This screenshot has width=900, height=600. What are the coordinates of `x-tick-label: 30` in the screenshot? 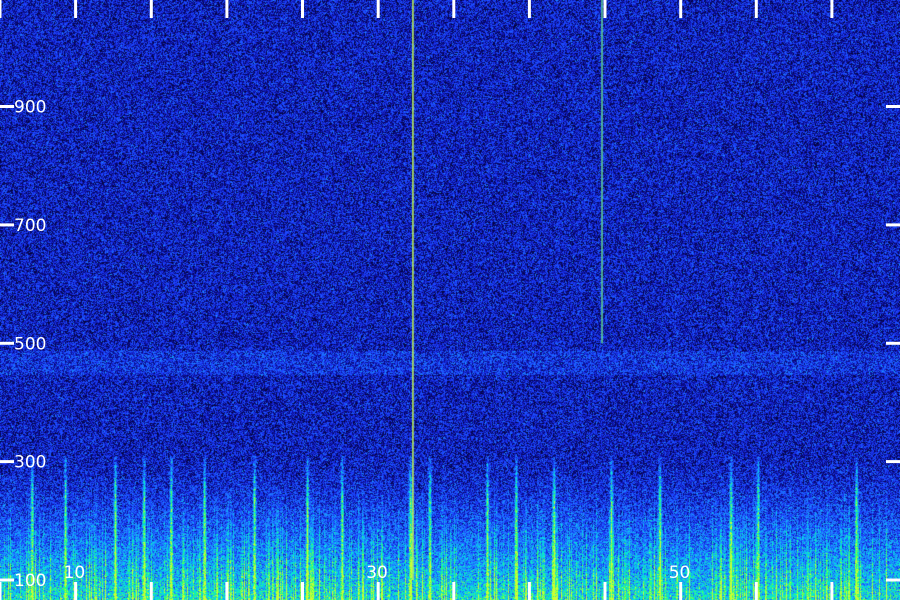 It's located at (377, 573).